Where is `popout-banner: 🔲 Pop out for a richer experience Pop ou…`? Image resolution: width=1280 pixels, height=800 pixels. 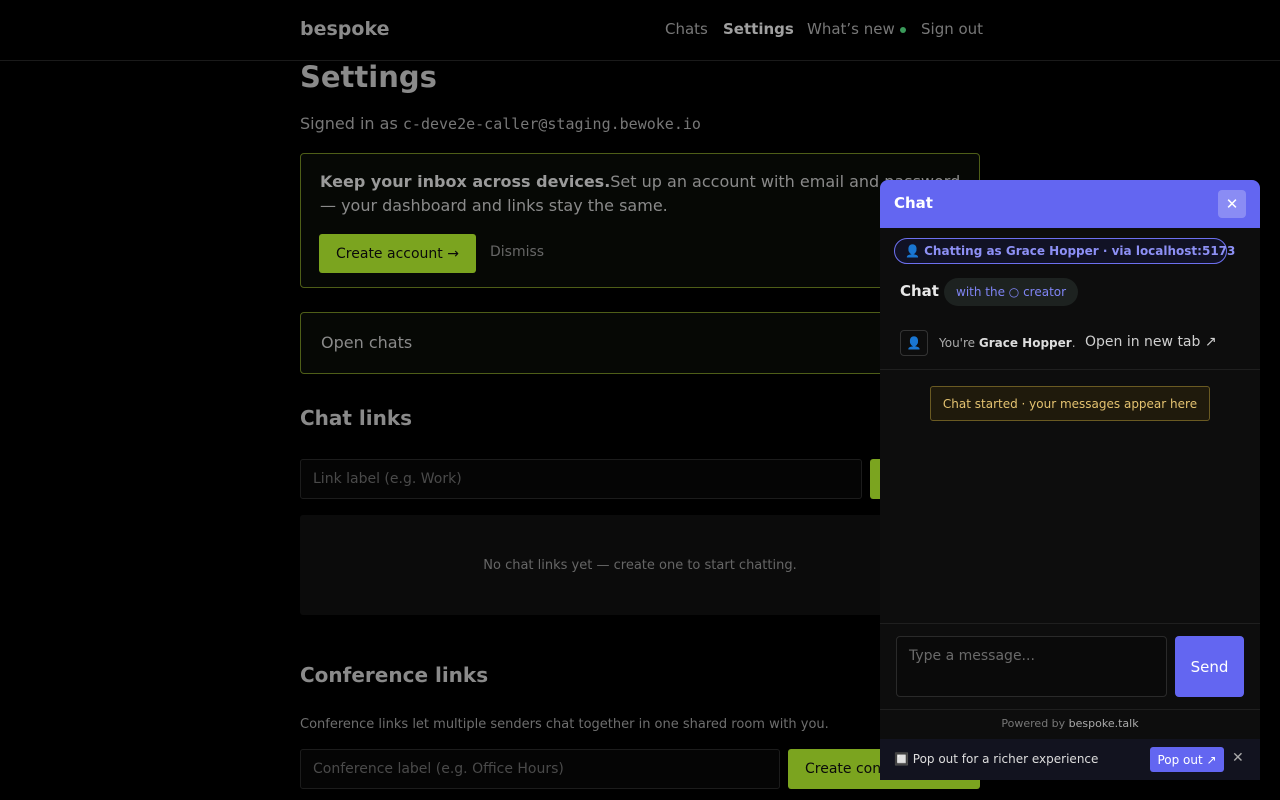 popout-banner: 🔲 Pop out for a richer experience Pop ou… is located at coordinates (1070, 759).